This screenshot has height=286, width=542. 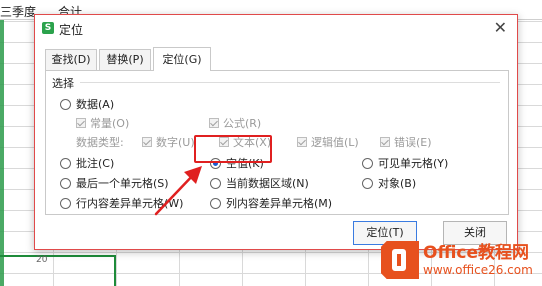 I want to click on radio-comment: 批注(C), so click(x=87, y=163).